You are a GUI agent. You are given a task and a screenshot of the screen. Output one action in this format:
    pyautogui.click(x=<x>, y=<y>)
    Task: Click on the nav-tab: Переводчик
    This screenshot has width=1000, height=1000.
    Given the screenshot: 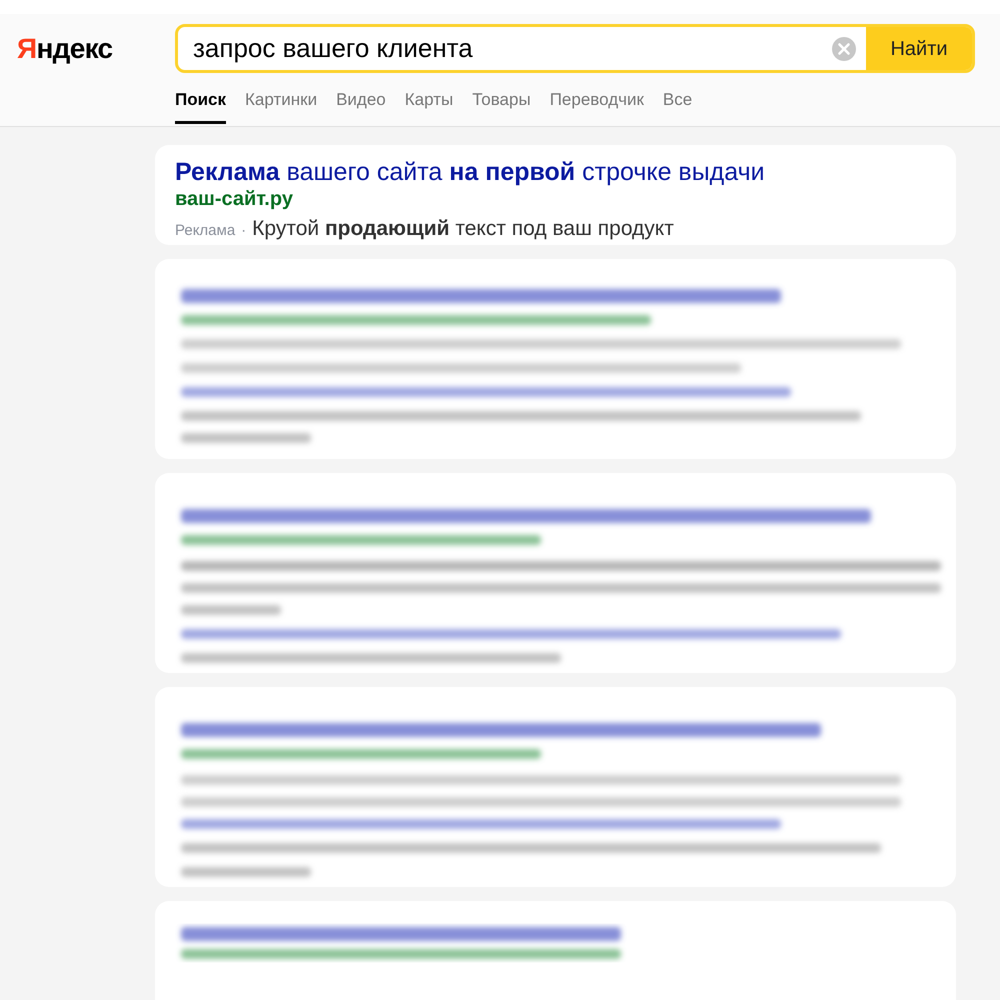 What is the action you would take?
    pyautogui.click(x=597, y=105)
    